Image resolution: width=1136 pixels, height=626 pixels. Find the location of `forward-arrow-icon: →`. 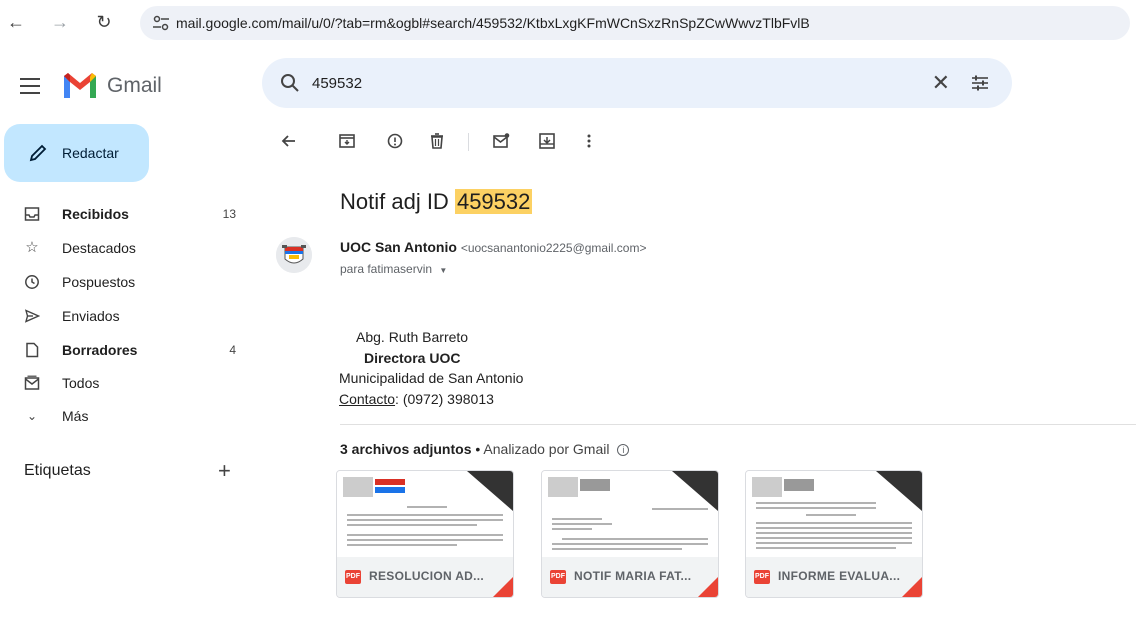

forward-arrow-icon: → is located at coordinates (60, 22).